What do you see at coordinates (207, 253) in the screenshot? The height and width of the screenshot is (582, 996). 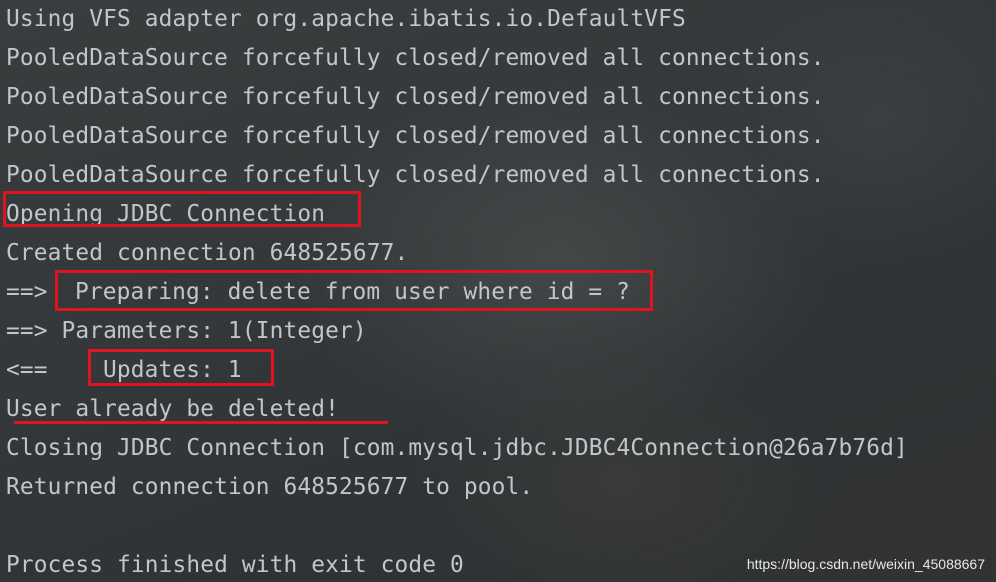 I see `log-line-created-connection: Created connection 648525677.` at bounding box center [207, 253].